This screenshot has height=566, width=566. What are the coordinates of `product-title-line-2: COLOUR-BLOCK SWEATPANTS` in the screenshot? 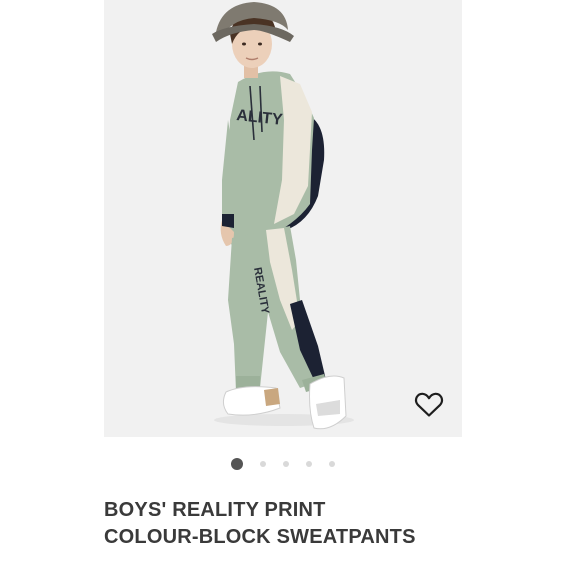 It's located at (260, 537).